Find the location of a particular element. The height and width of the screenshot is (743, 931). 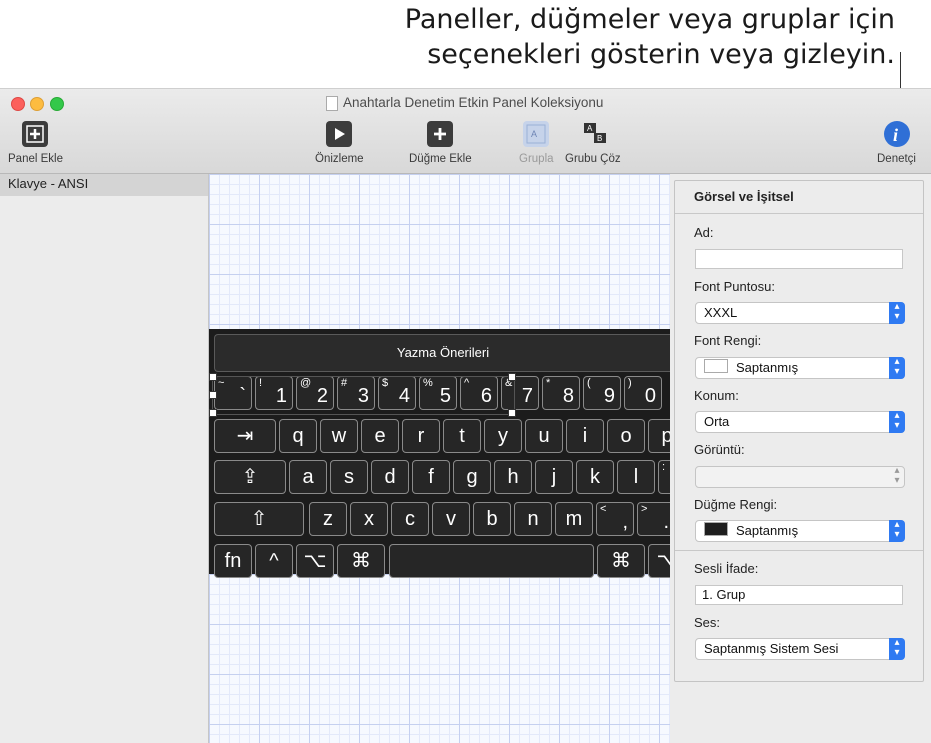

group-icon: A is located at coordinates (536, 134).